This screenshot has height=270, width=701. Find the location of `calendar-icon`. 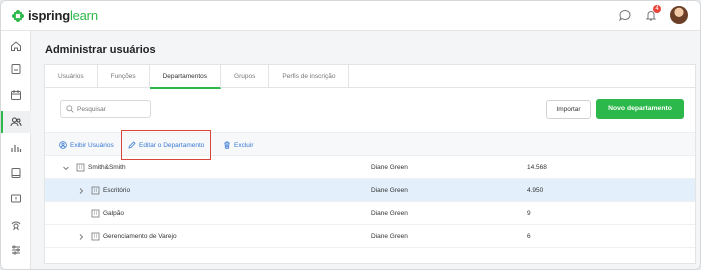

calendar-icon is located at coordinates (16, 95).